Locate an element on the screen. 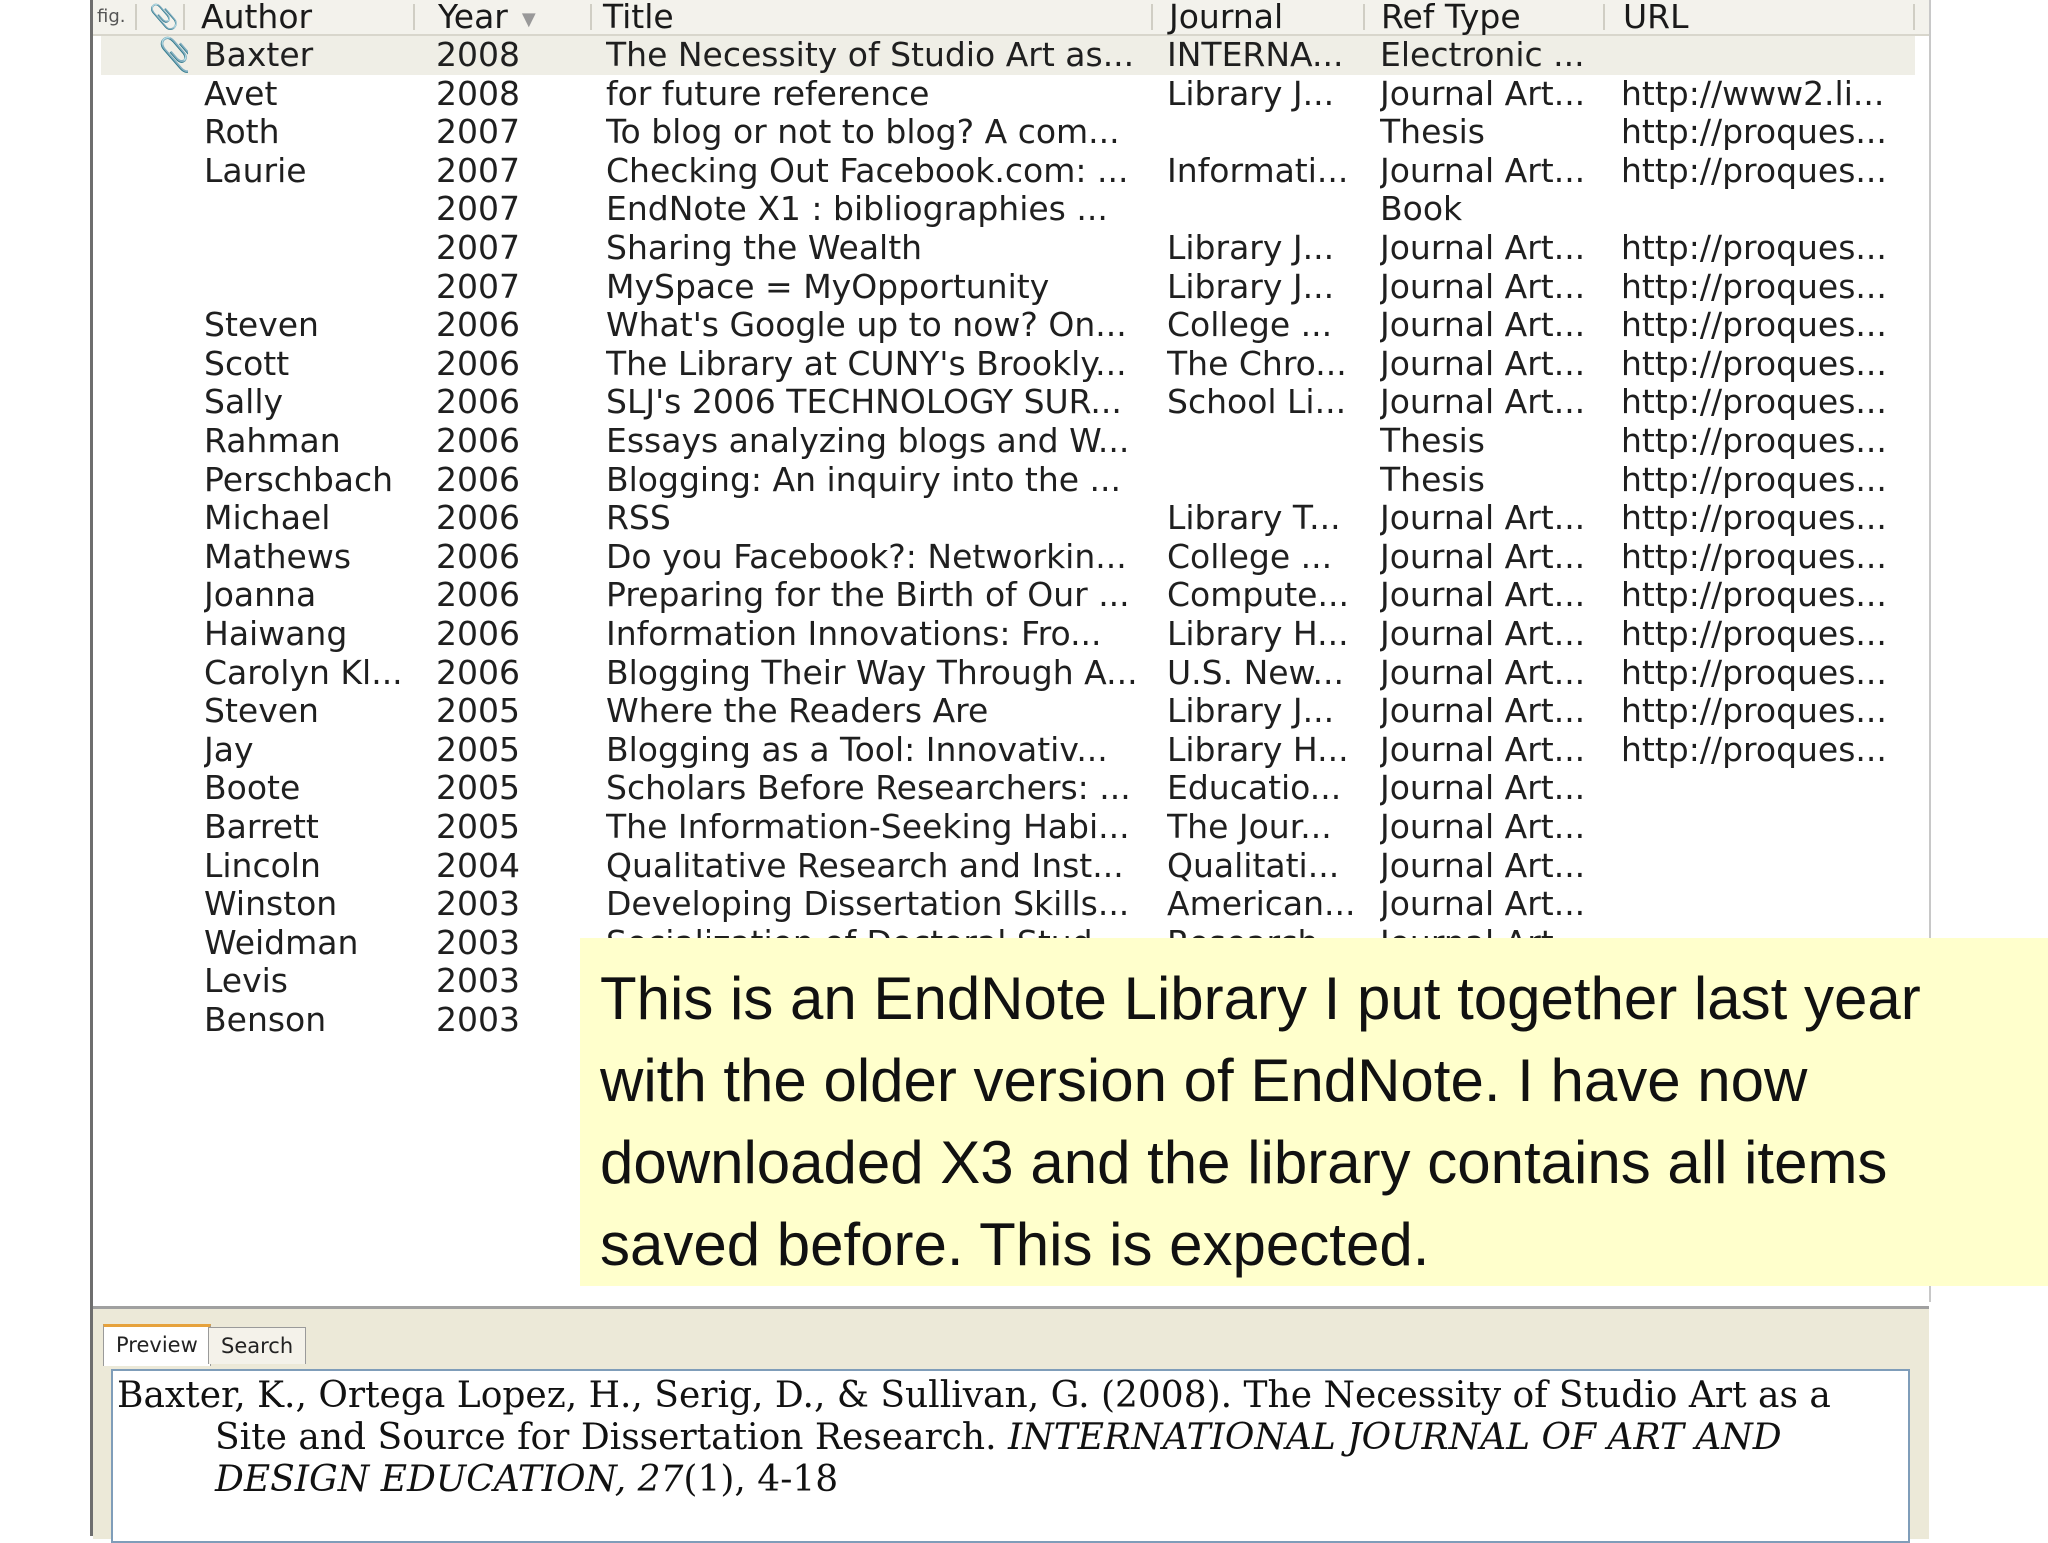 The image size is (2048, 1543). tab-search: Search is located at coordinates (257, 1345).